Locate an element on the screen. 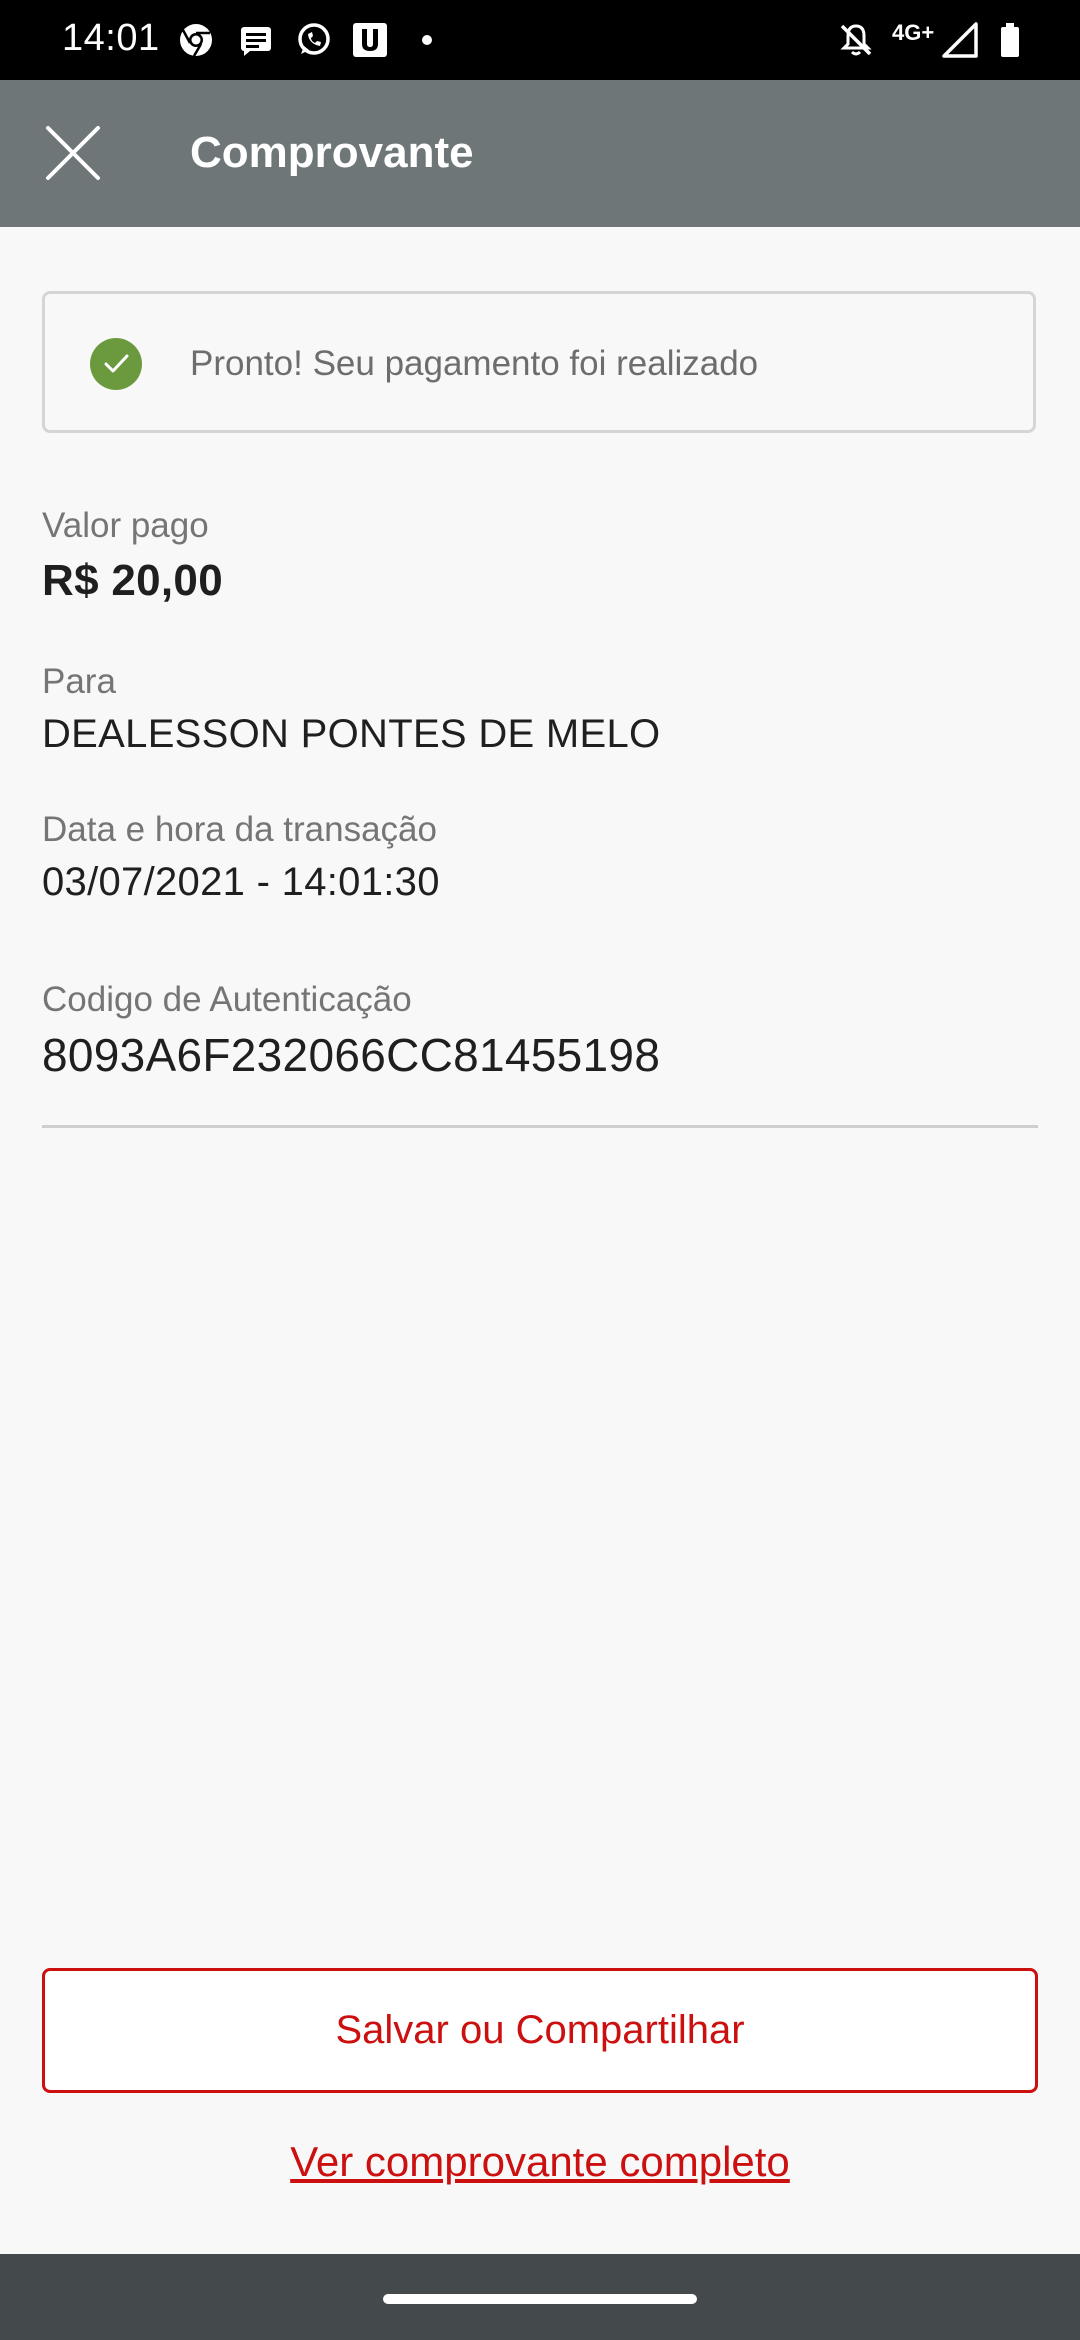 This screenshot has width=1080, height=2340. battery-icon is located at coordinates (1010, 40).